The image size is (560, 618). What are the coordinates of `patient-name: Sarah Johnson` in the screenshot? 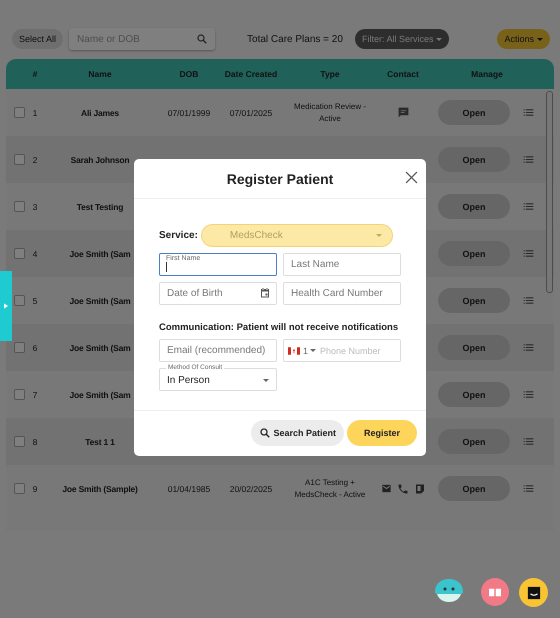 It's located at (100, 159).